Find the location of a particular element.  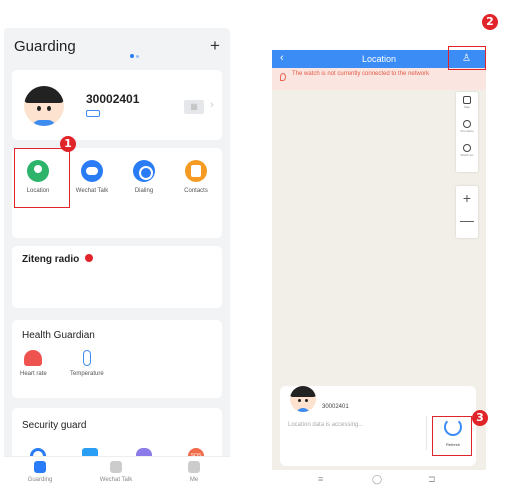

callout-badge-2: 2 is located at coordinates (490, 22).